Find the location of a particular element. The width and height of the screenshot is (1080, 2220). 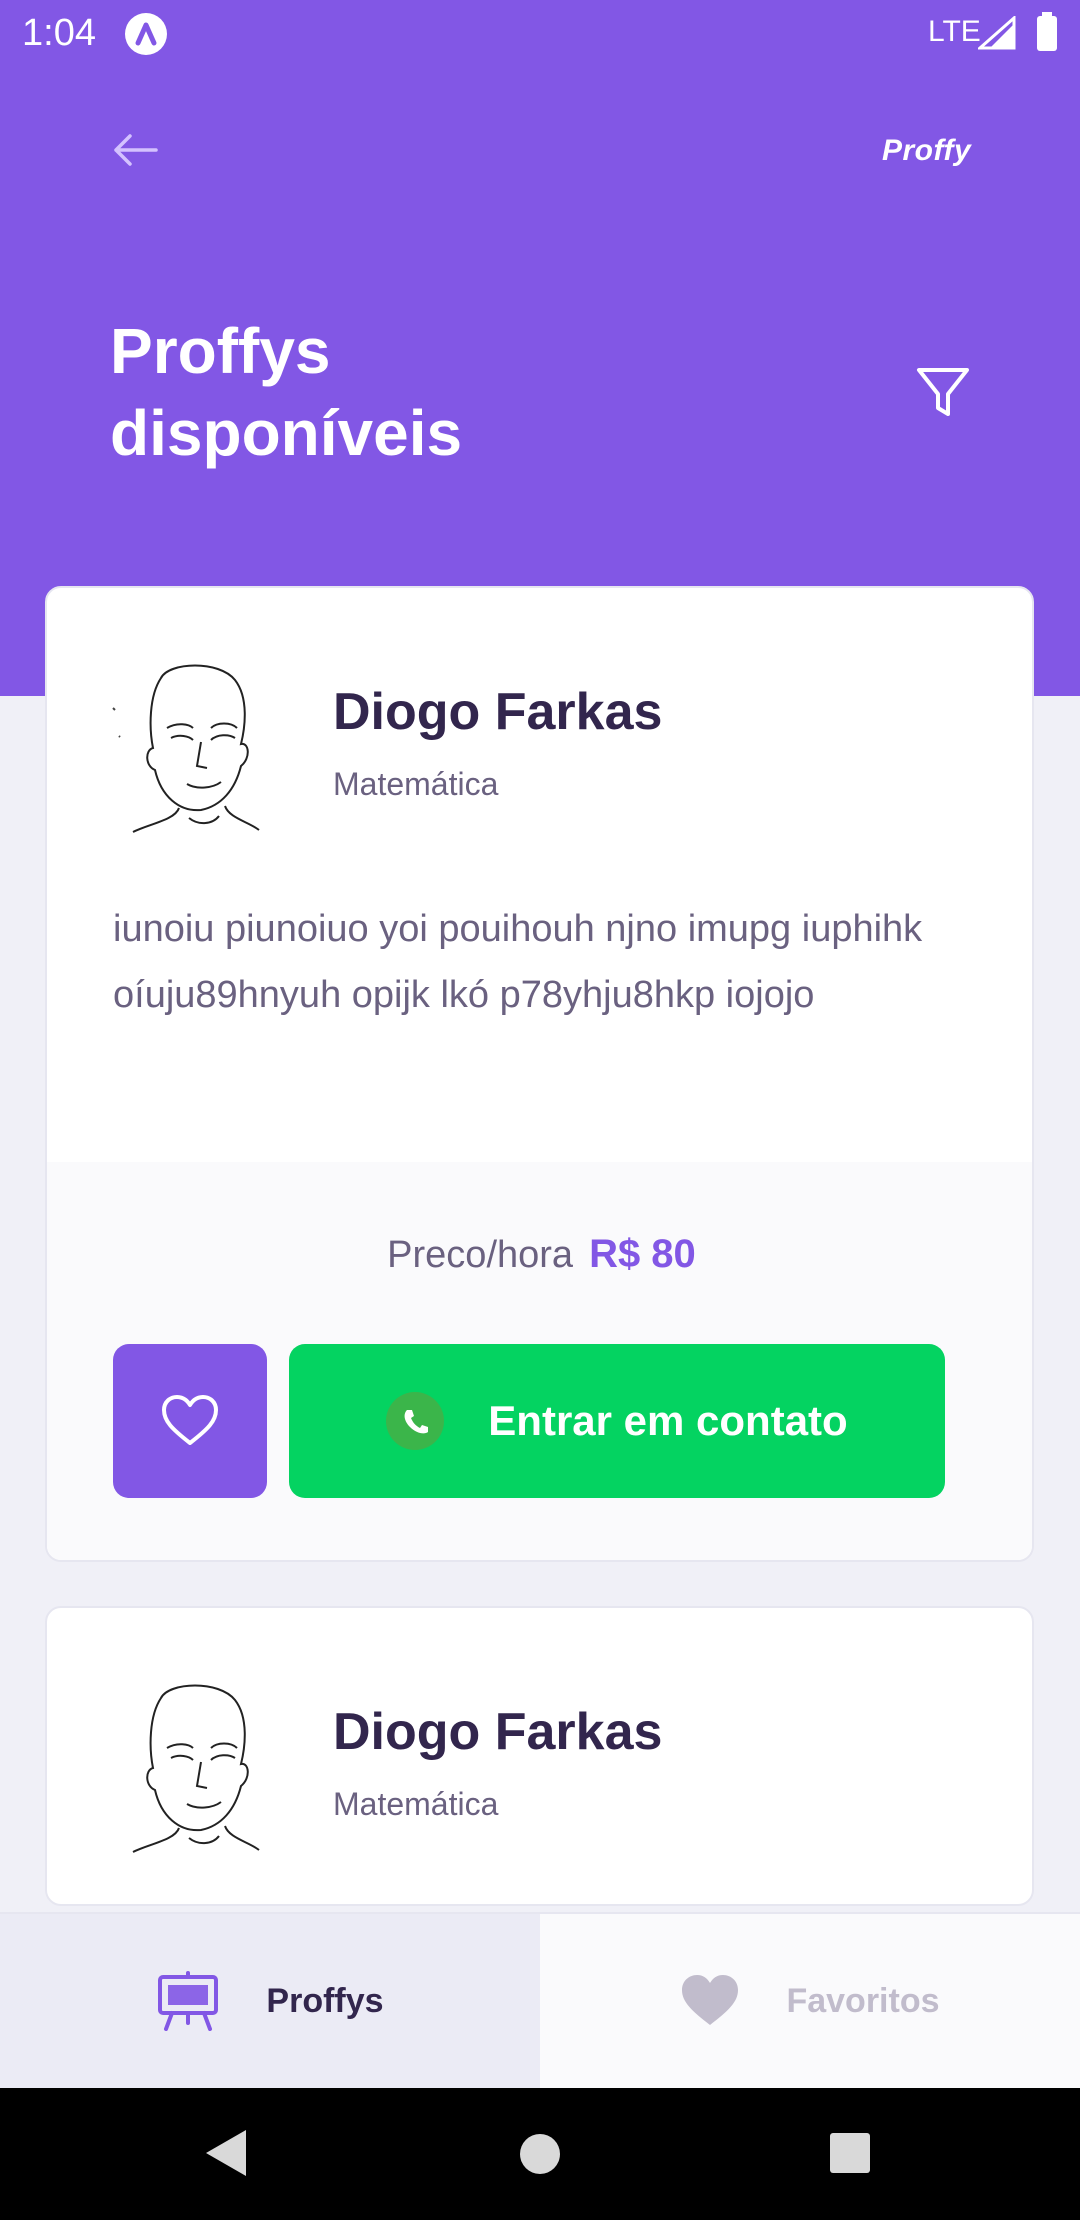

price-row: Preco/hora R$ 80 is located at coordinates (539, 1254).